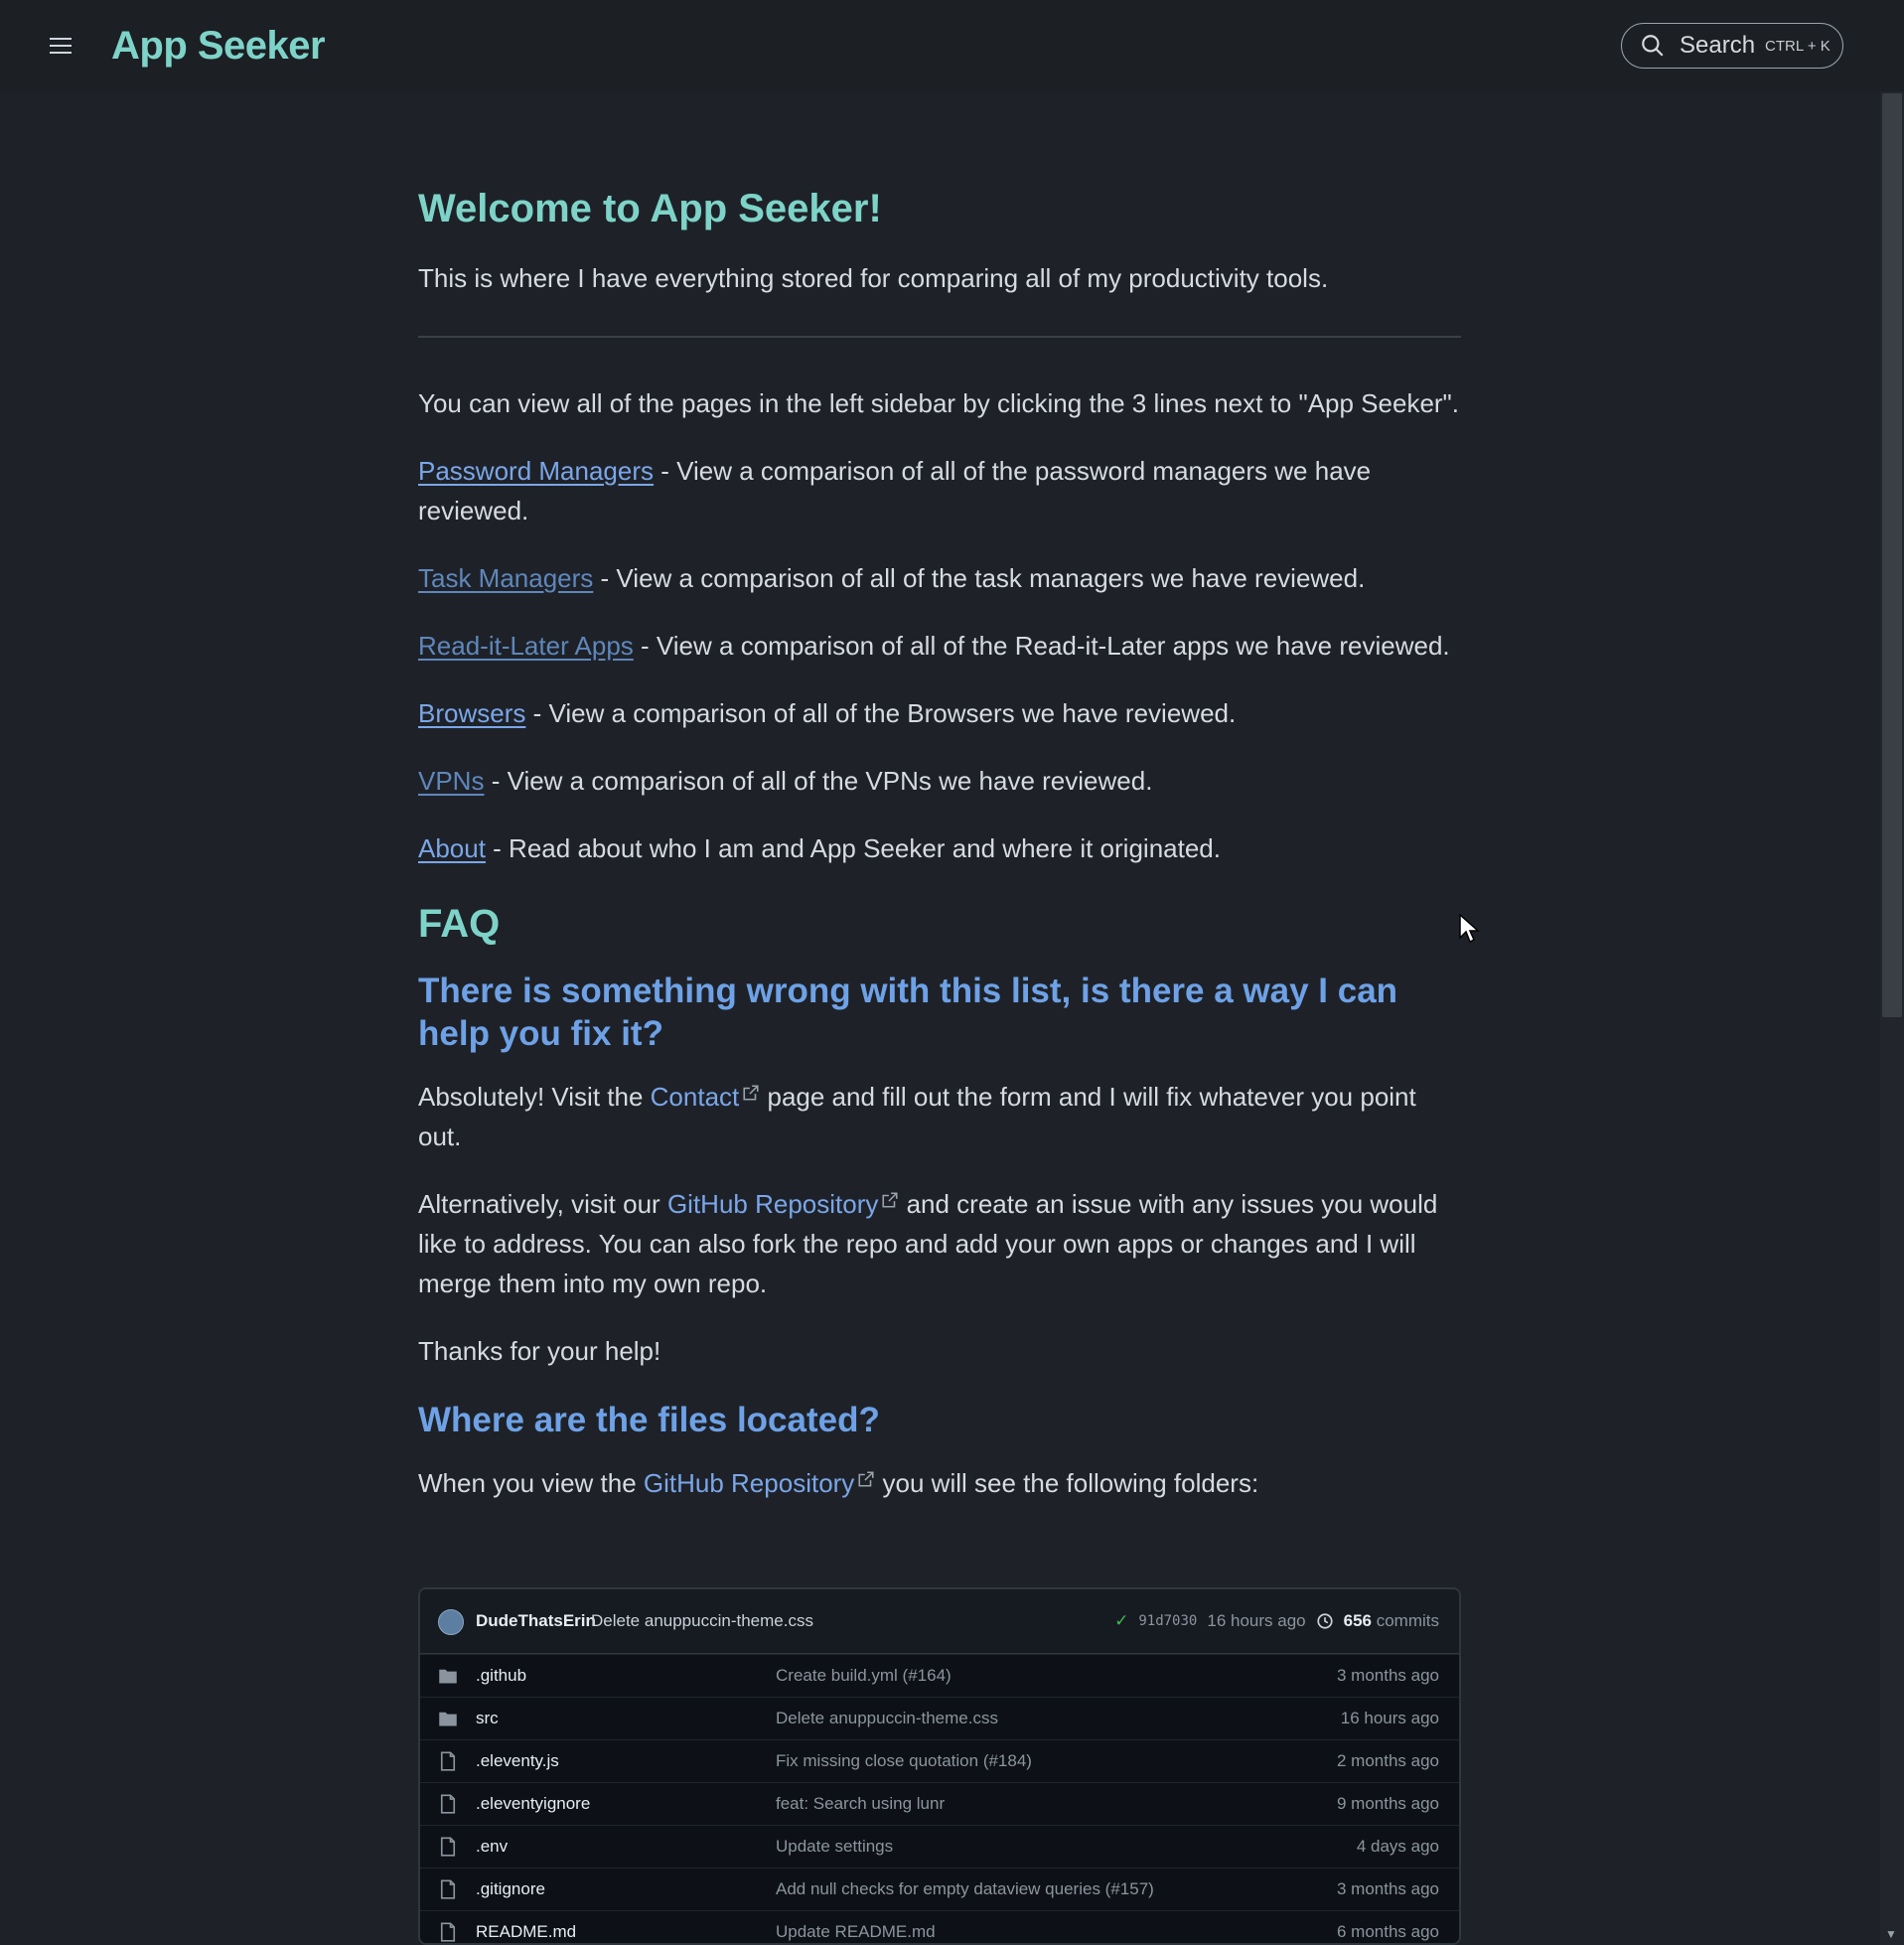 The width and height of the screenshot is (1904, 1945). What do you see at coordinates (1387, 1931) in the screenshot?
I see `file-age: 6 months ago` at bounding box center [1387, 1931].